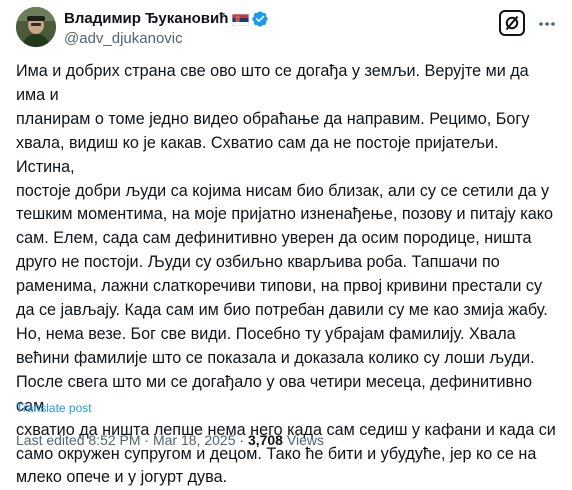 The height and width of the screenshot is (490, 572). I want to click on post-date: Mar 18, 2025, so click(194, 440).